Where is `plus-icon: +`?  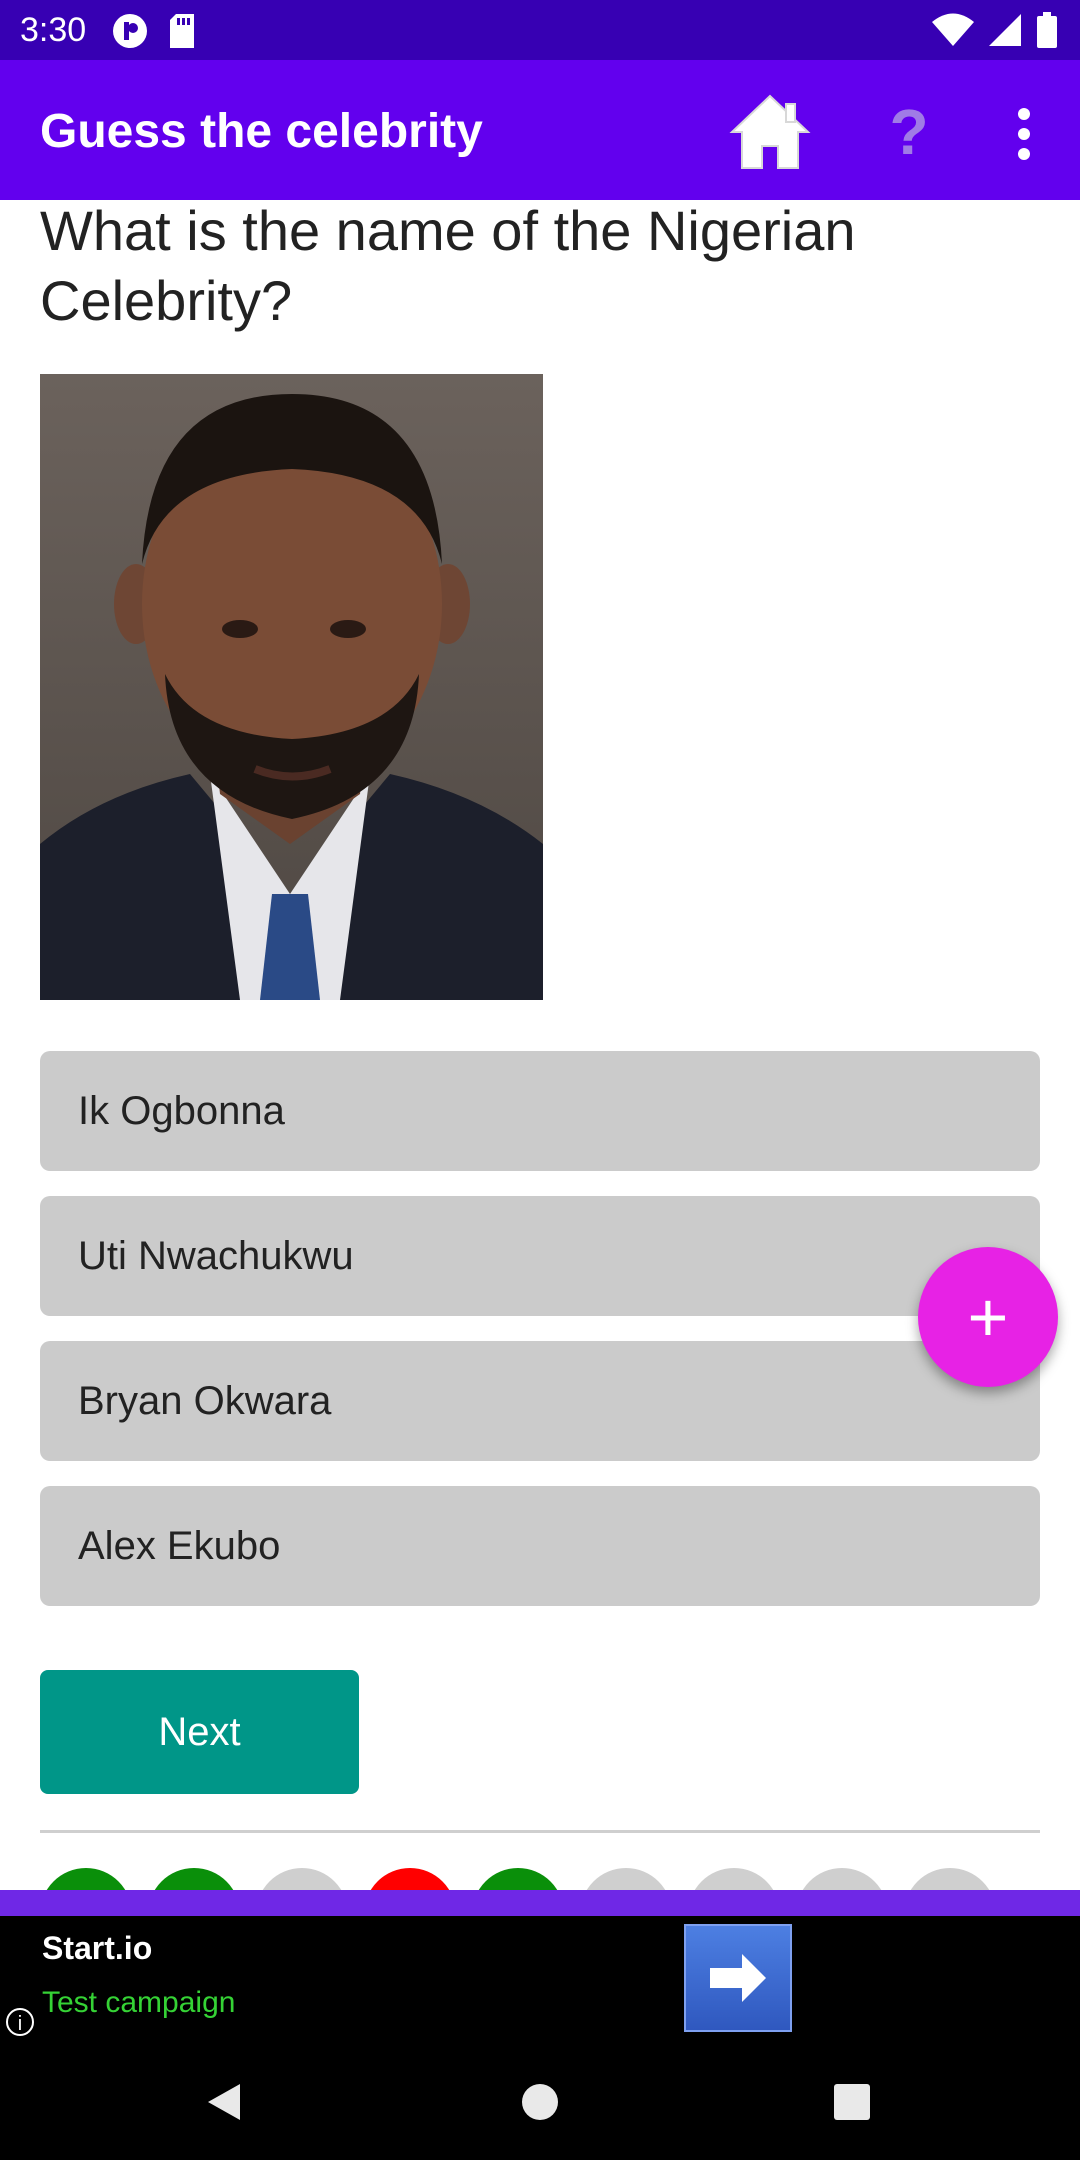
plus-icon: + is located at coordinates (988, 1317).